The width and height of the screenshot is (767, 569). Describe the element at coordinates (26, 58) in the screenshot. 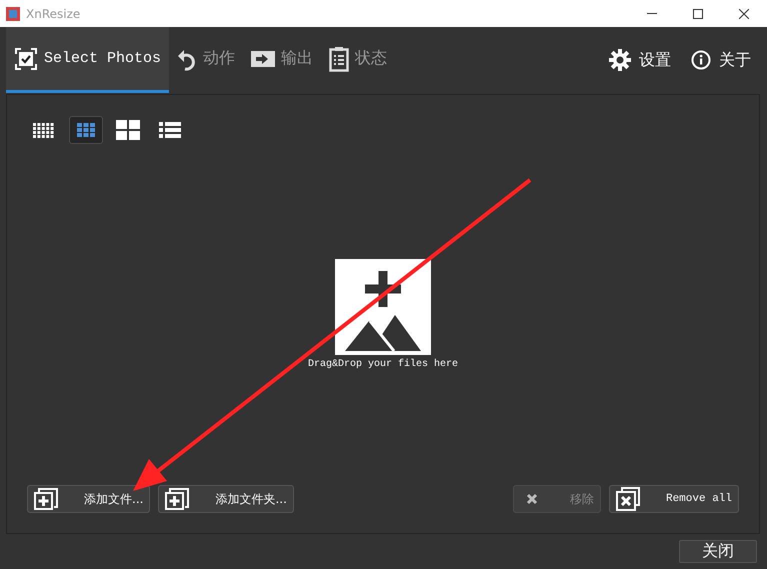

I see `checkbox-icon` at that location.